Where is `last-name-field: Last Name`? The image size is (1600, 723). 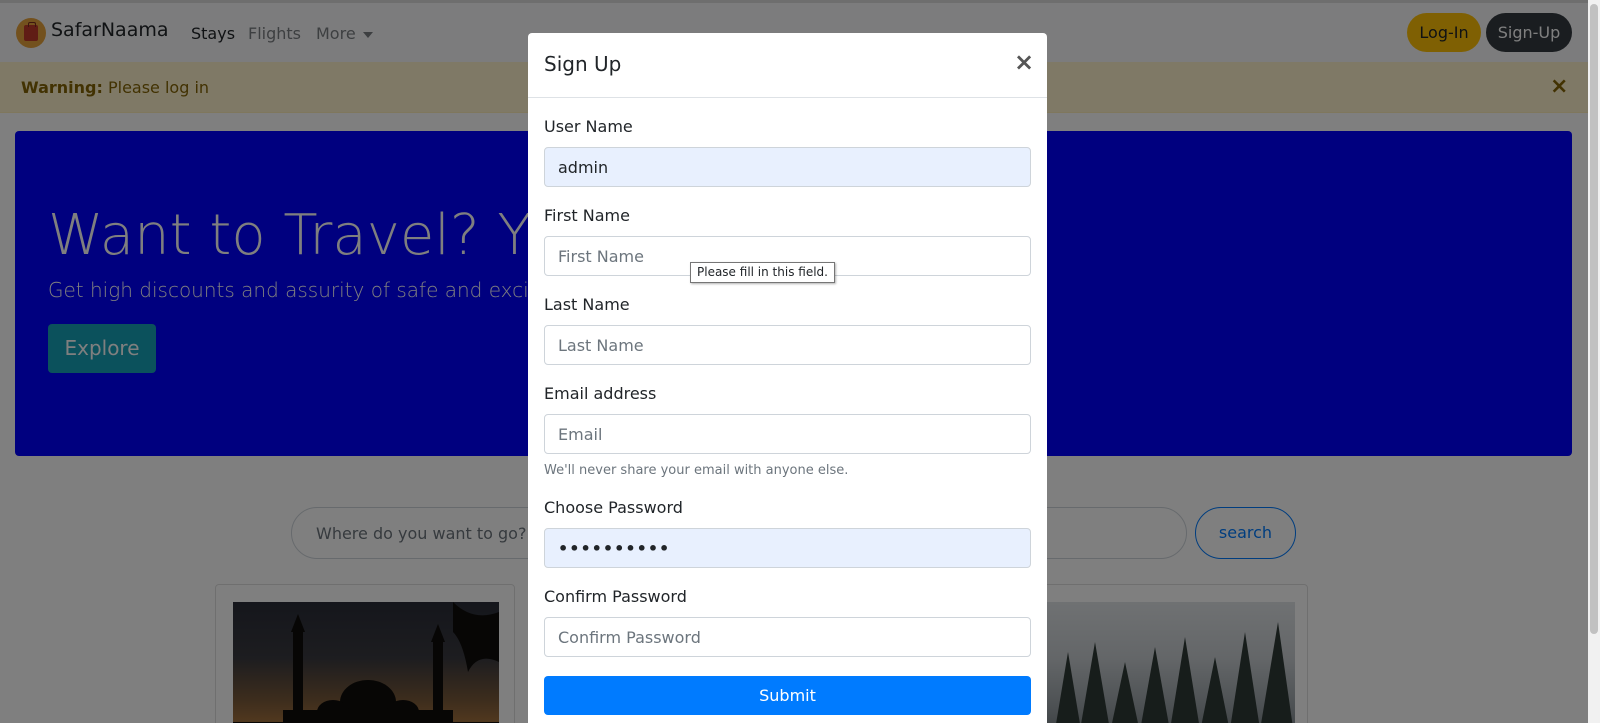
last-name-field: Last Name is located at coordinates (787, 345).